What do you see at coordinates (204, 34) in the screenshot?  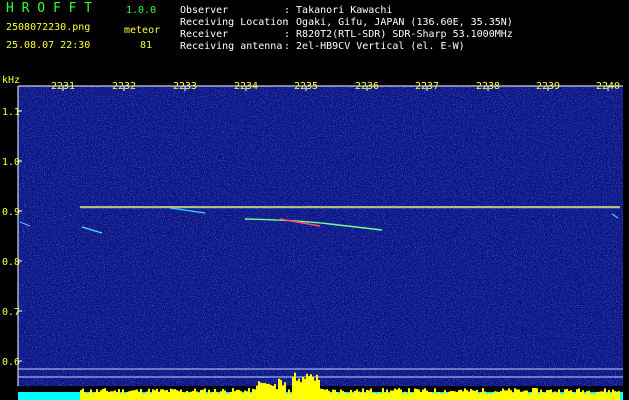 I see `receiver-label: Receiver` at bounding box center [204, 34].